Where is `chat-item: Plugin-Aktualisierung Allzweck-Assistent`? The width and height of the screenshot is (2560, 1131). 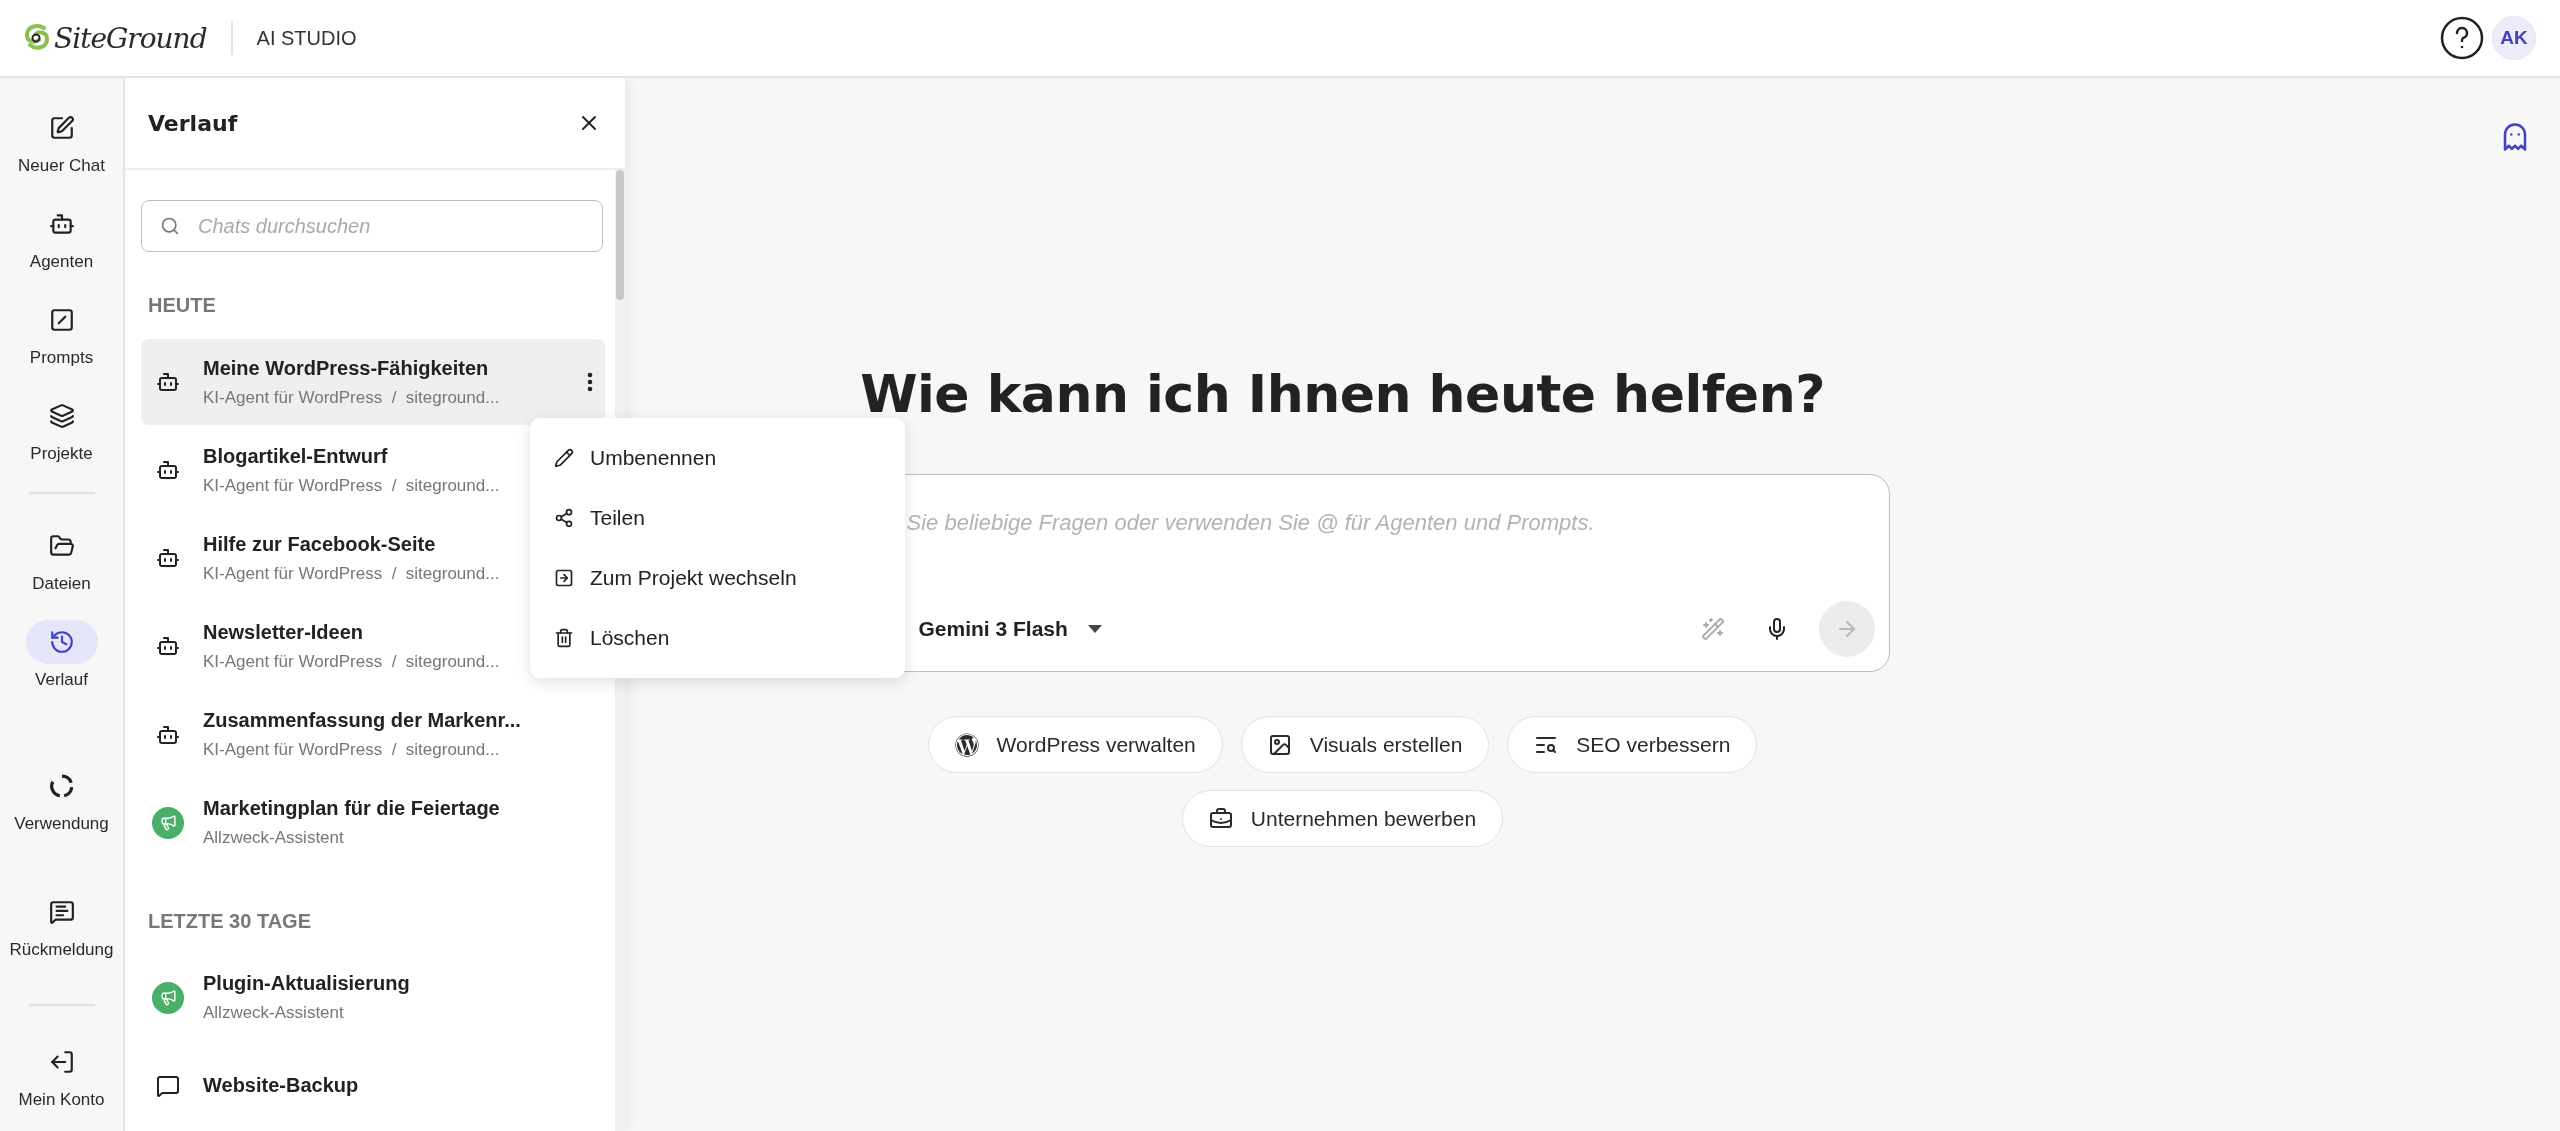
chat-item: Plugin-Aktualisierung Allzweck-Assistent is located at coordinates (373, 997).